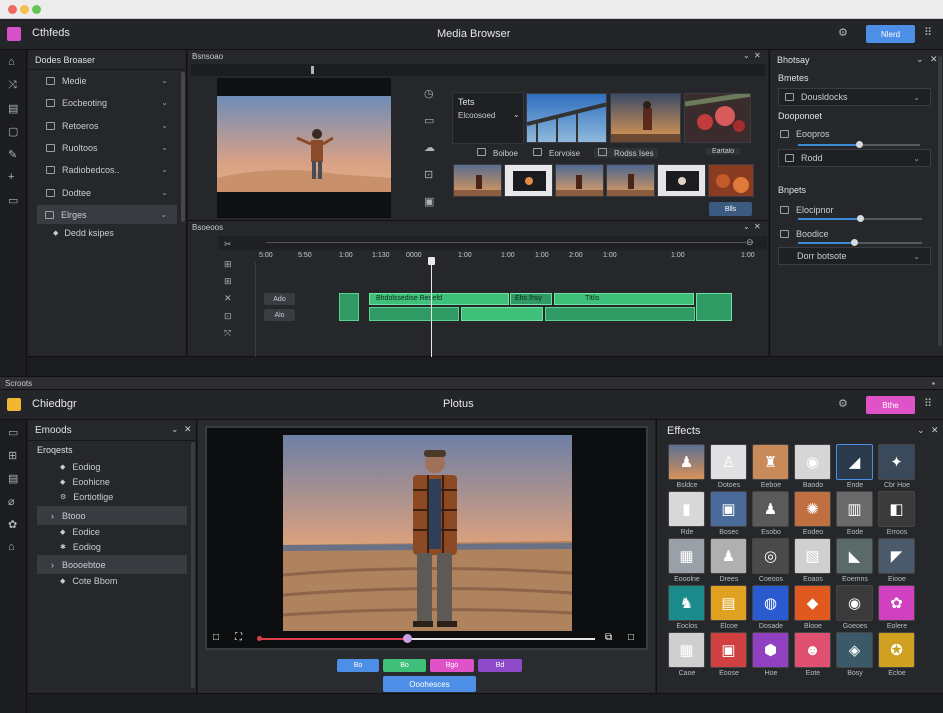 The width and height of the screenshot is (943, 713). Describe the element at coordinates (940, 201) in the screenshot. I see `inspector-scrollbar` at that location.